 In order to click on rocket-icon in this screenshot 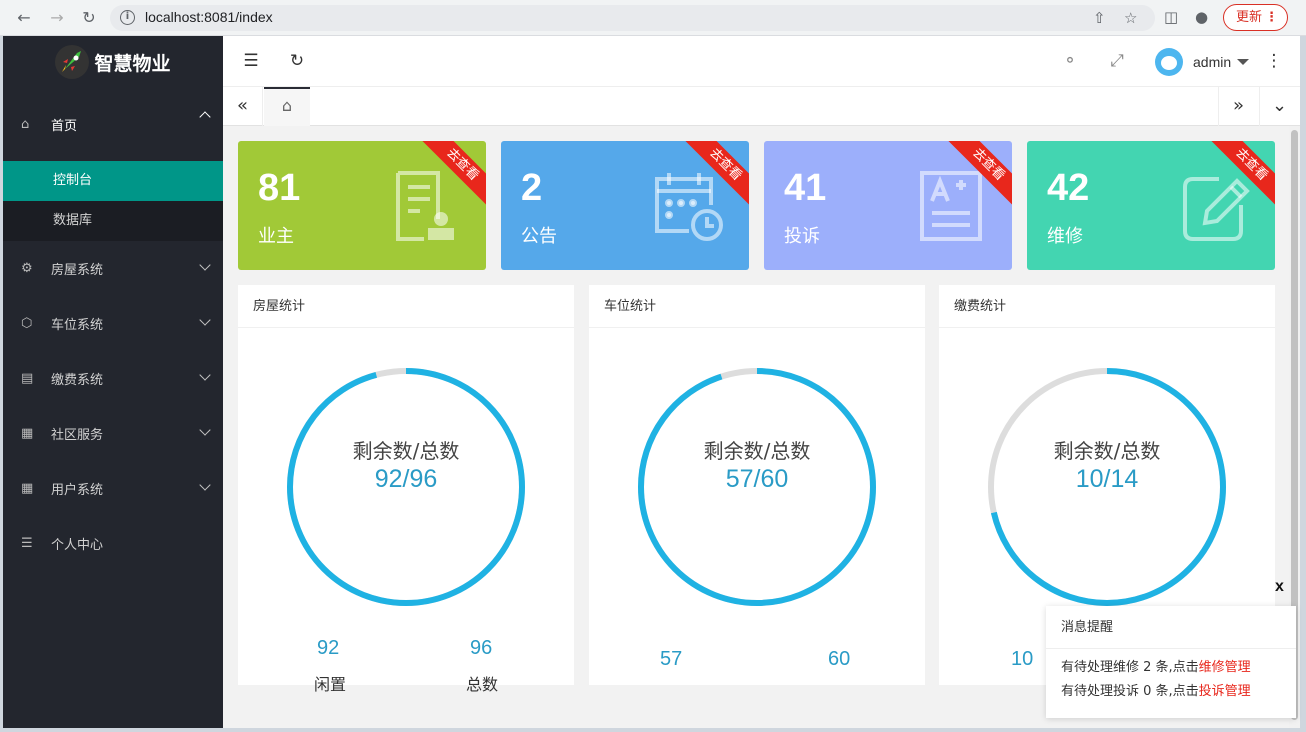, I will do `click(72, 62)`.